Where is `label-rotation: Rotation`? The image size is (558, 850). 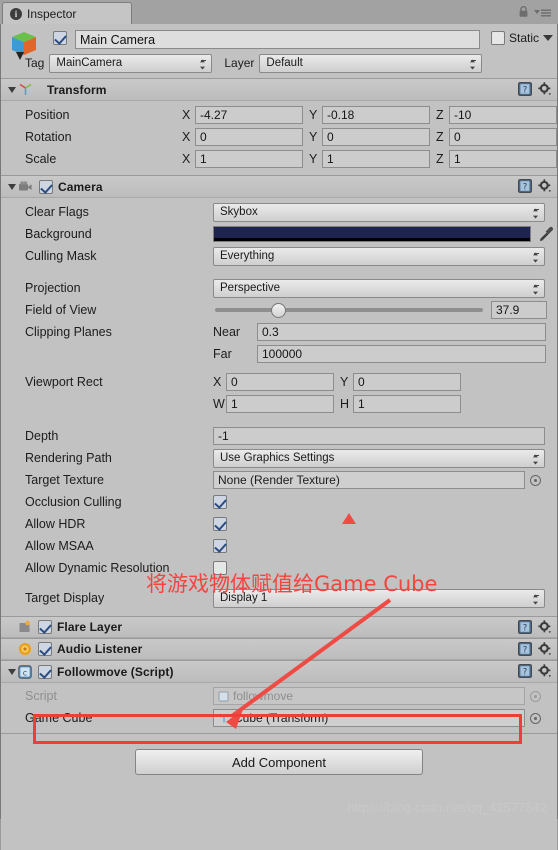
label-rotation: Rotation is located at coordinates (48, 137).